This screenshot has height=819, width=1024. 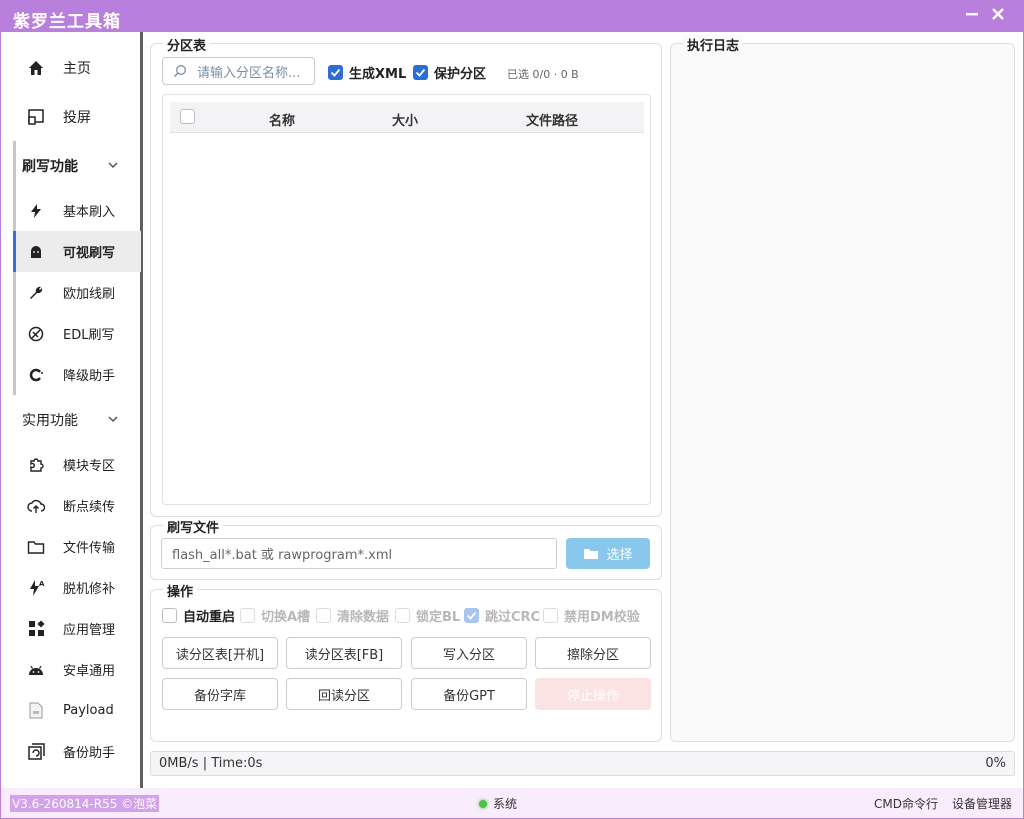 I want to click on cmd-link: CMD命令行, so click(x=906, y=803).